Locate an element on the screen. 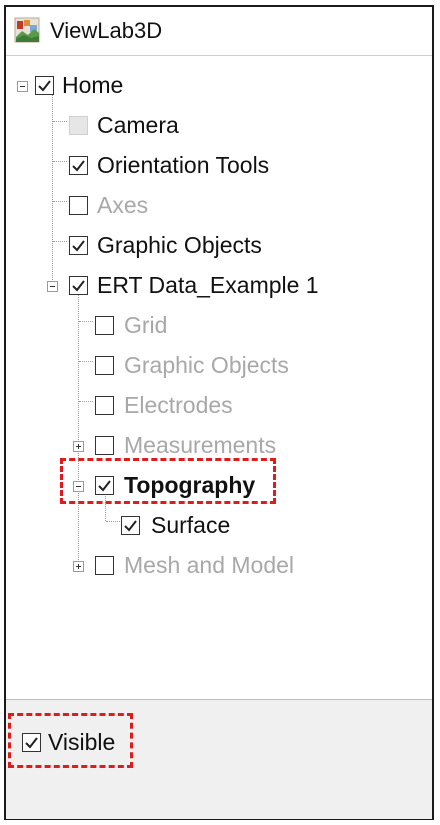 Image resolution: width=440 pixels, height=825 pixels. tree-item-surface: Surface is located at coordinates (219, 525).